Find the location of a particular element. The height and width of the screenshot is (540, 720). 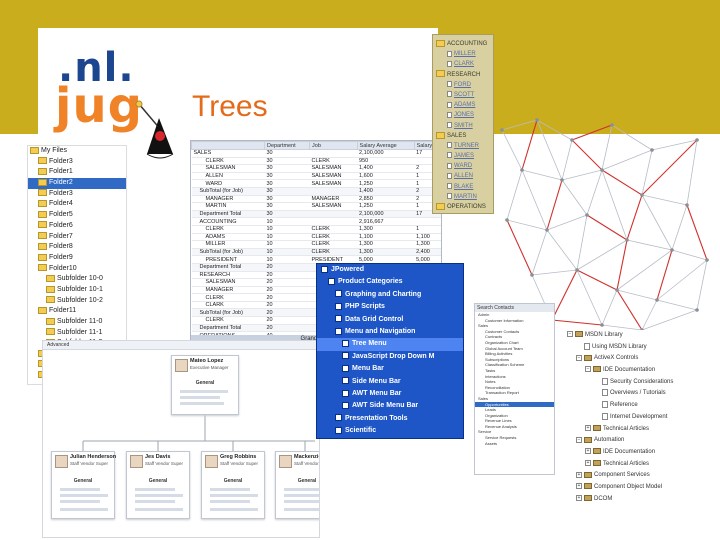

tree-item: JAMES is located at coordinates (463, 156).